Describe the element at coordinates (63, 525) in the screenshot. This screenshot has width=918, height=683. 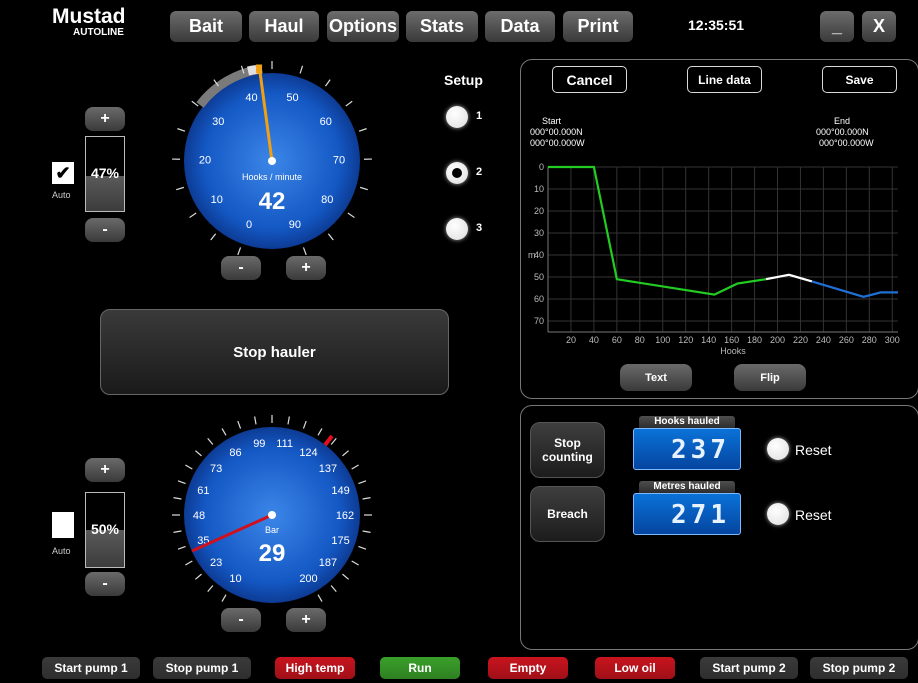
I see `level2-auto-checkbox` at that location.